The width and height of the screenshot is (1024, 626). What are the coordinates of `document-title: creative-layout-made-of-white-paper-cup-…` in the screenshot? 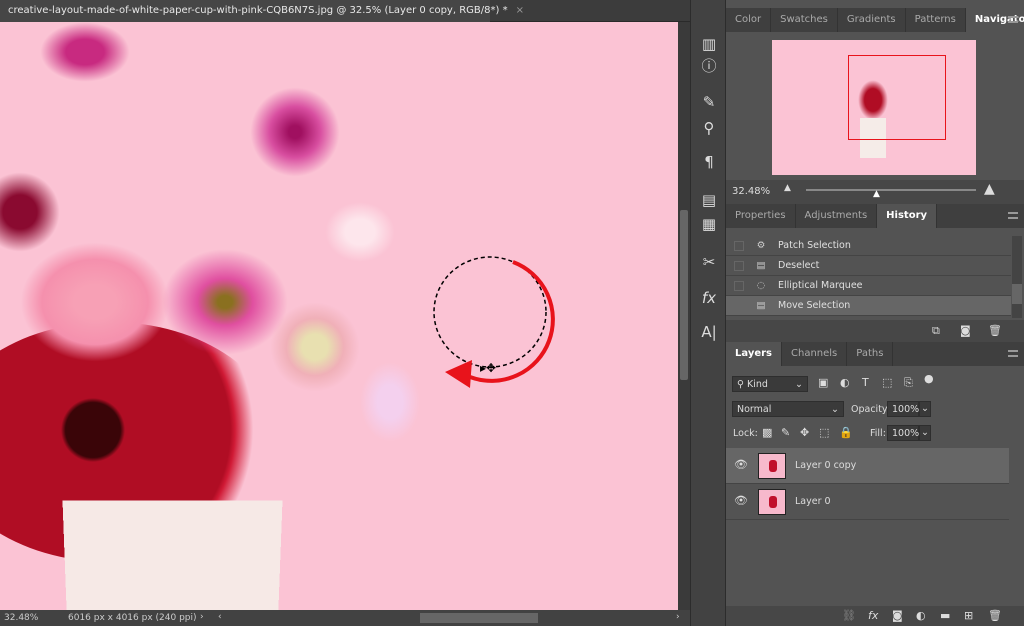 It's located at (258, 10).